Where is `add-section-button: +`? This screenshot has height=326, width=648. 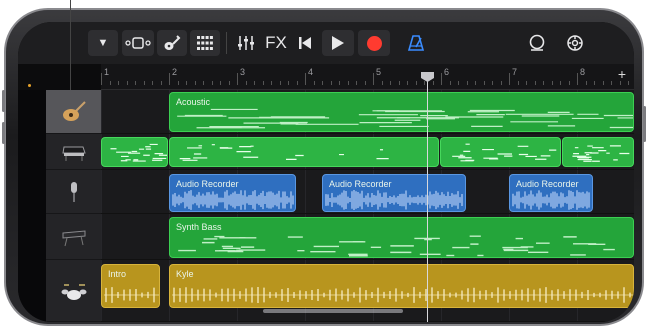
add-section-button: + is located at coordinates (622, 74).